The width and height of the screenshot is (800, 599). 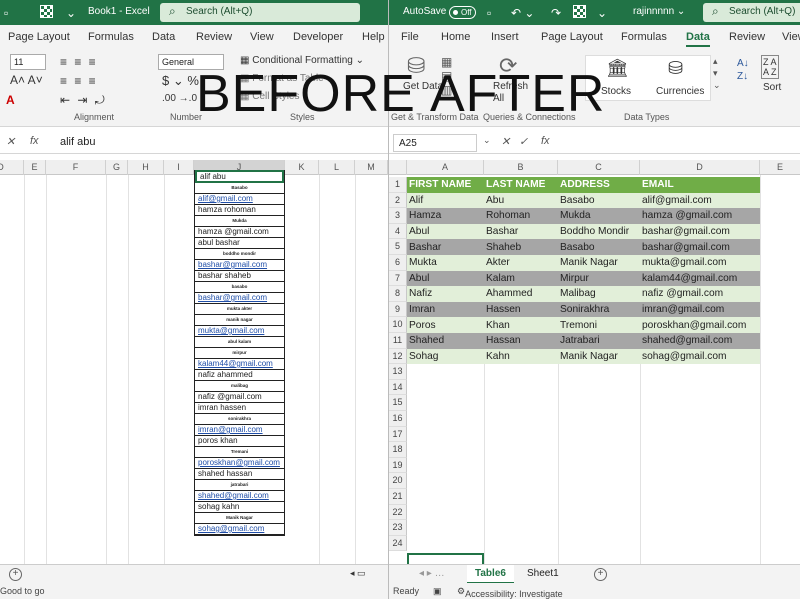 What do you see at coordinates (35, 167) in the screenshot?
I see `col-header: E` at bounding box center [35, 167].